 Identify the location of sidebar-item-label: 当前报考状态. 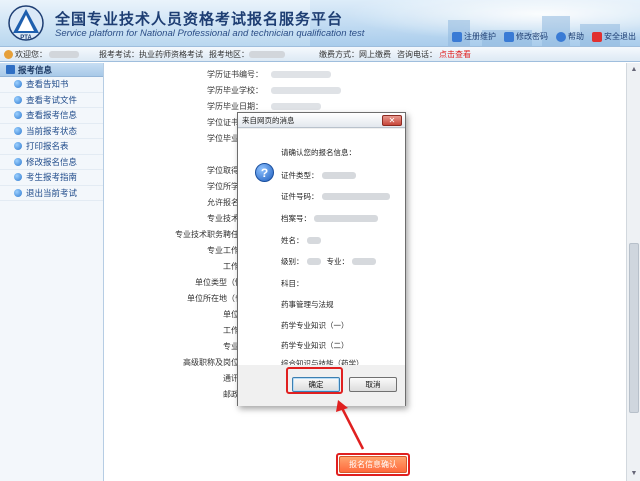
(52, 130).